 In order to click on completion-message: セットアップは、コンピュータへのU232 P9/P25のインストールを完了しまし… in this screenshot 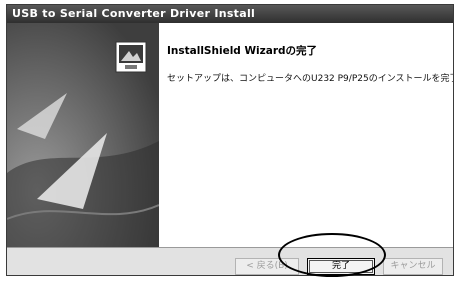, I will do `click(310, 79)`.